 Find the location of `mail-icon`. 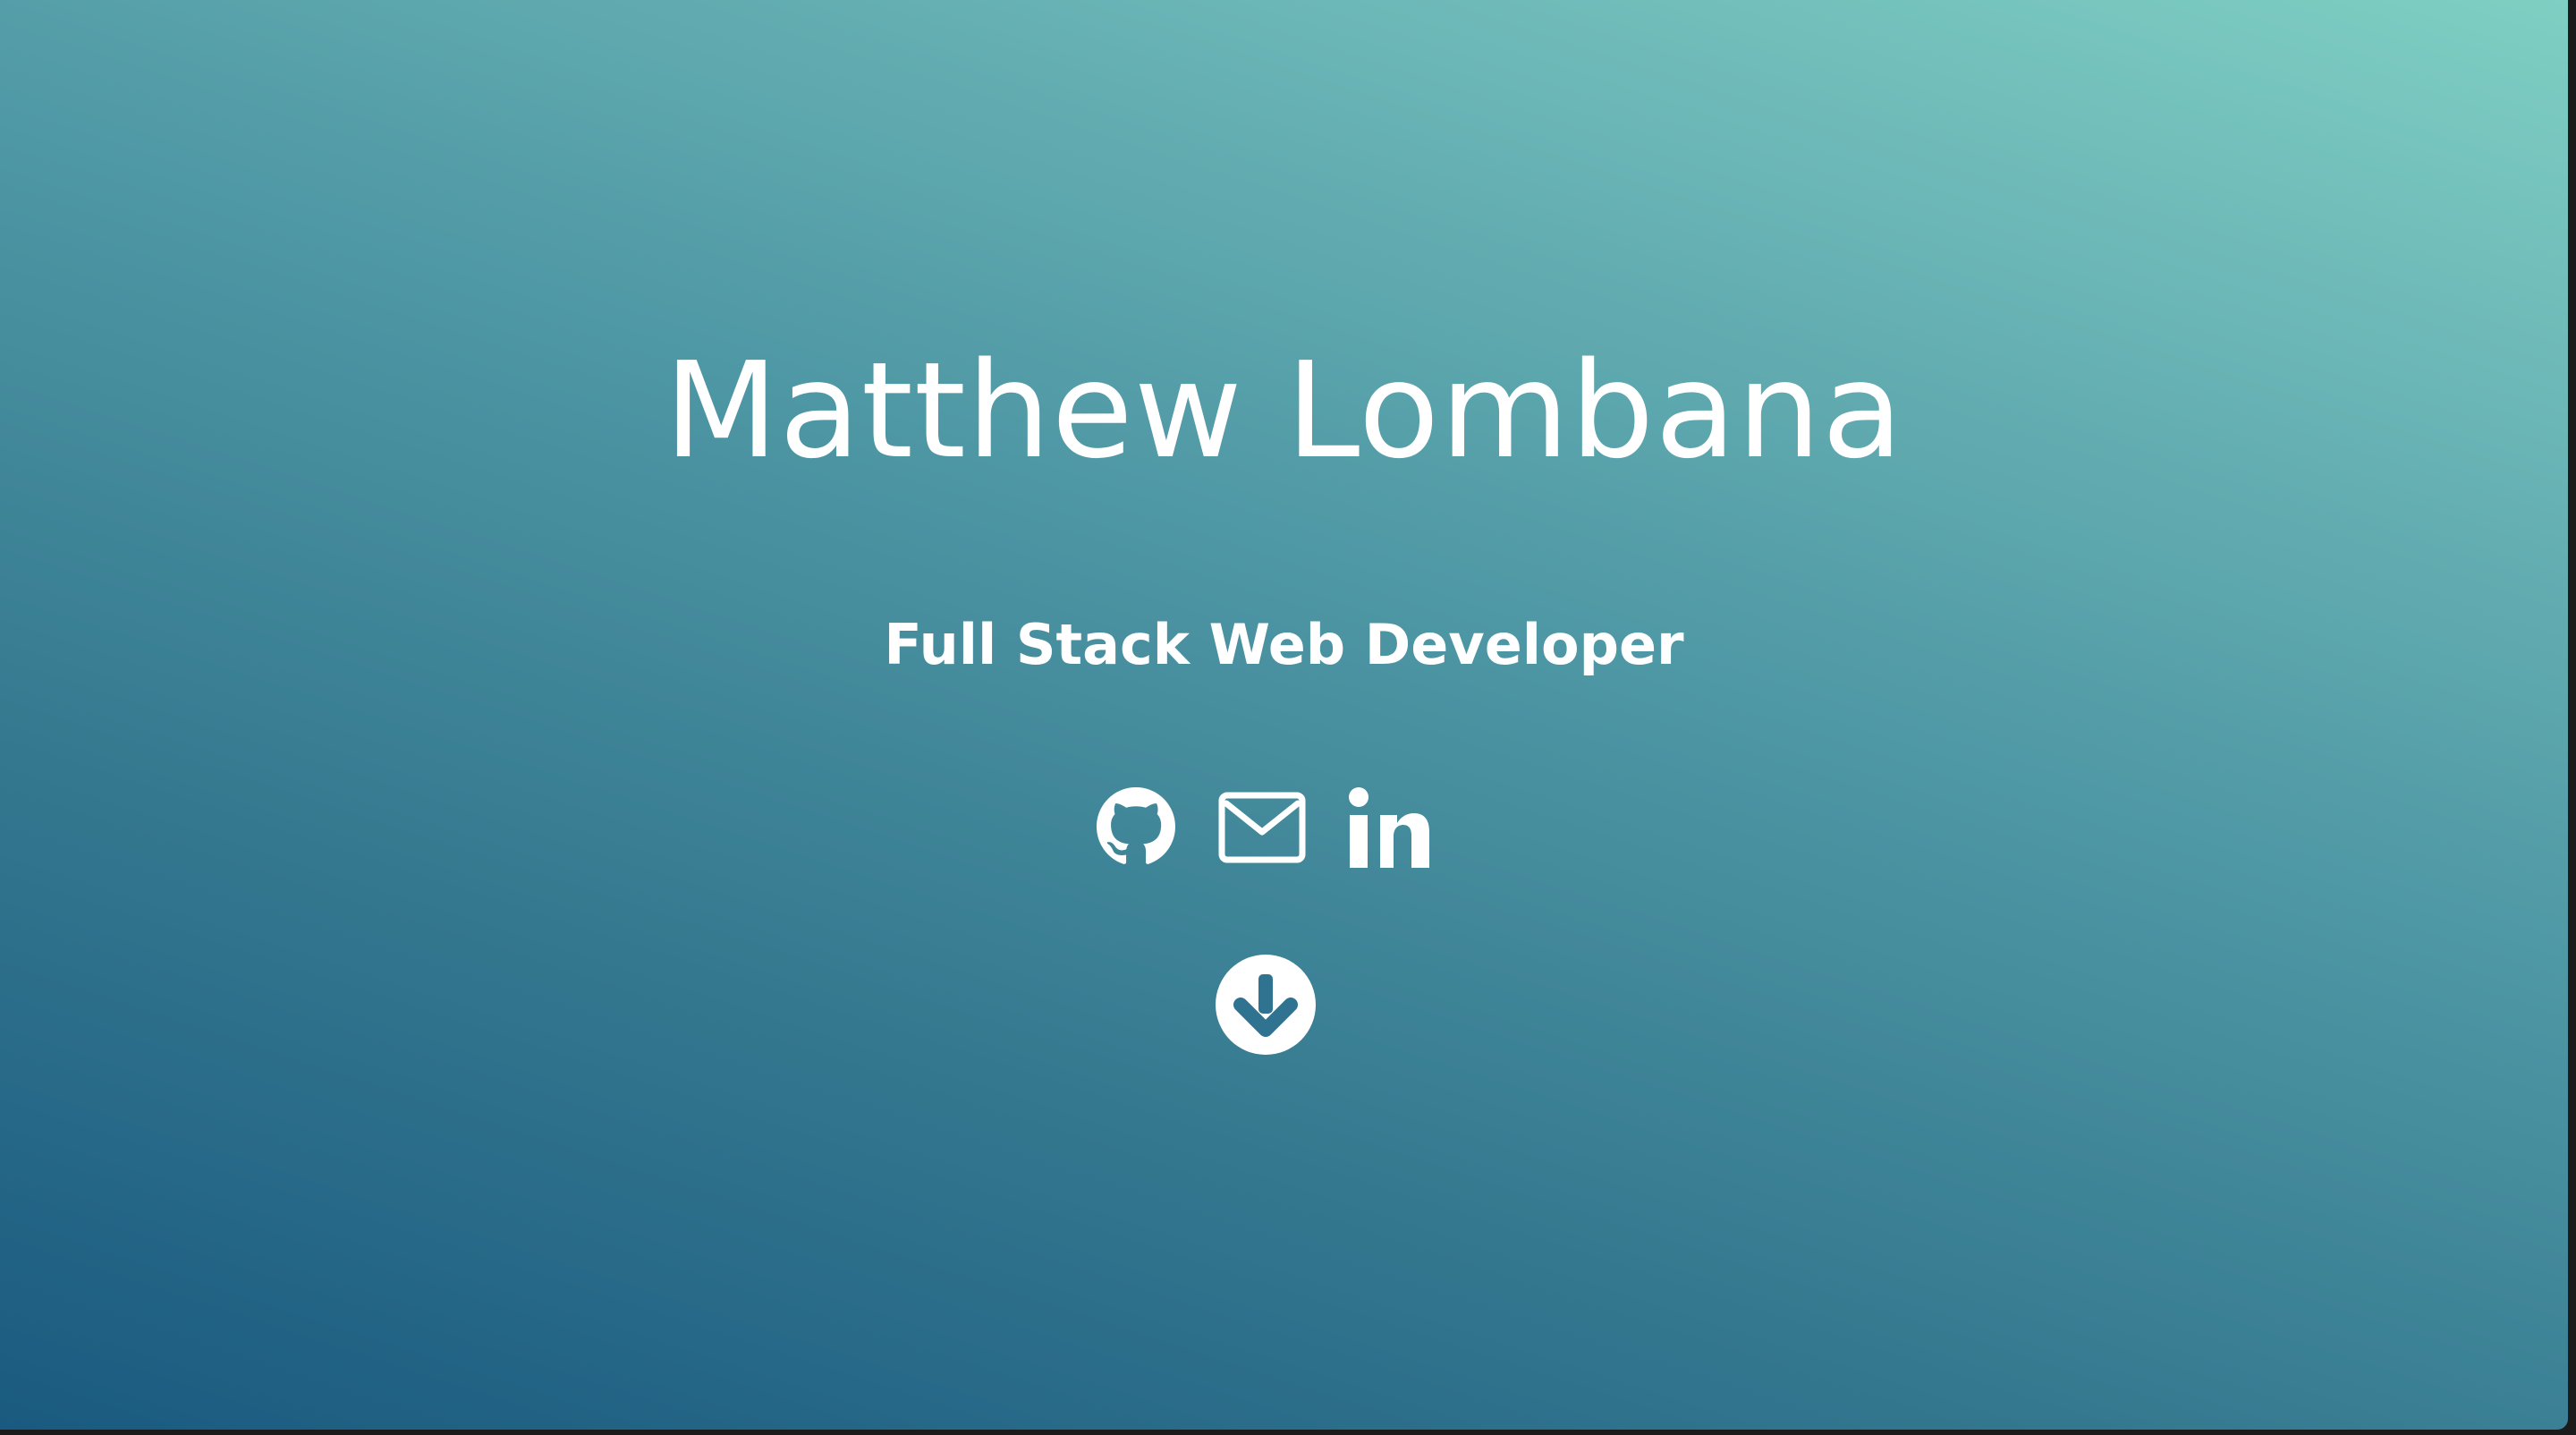

mail-icon is located at coordinates (1262, 827).